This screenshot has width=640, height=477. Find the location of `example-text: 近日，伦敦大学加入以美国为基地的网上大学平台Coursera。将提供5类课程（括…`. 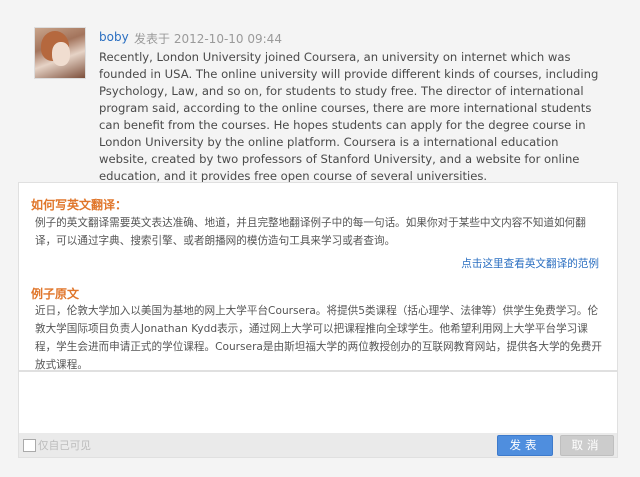

example-text: 近日，伦敦大学加入以美国为基地的网上大学平台Coursera。将提供5类课程（括… is located at coordinates (318, 338).